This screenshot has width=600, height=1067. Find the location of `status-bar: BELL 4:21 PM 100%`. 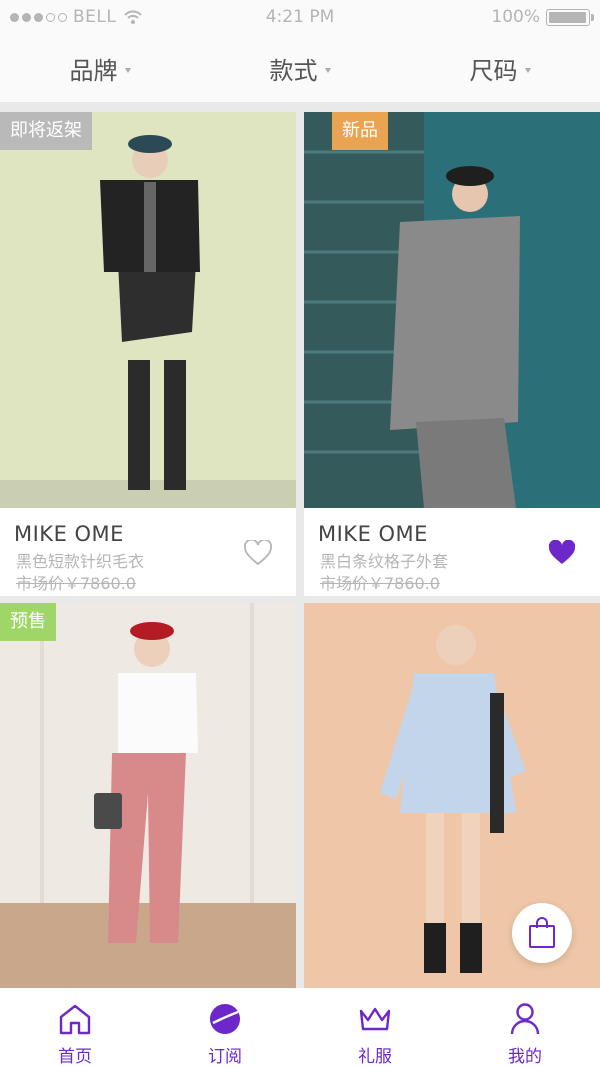

status-bar: BELL 4:21 PM 100% is located at coordinates (300, 17).